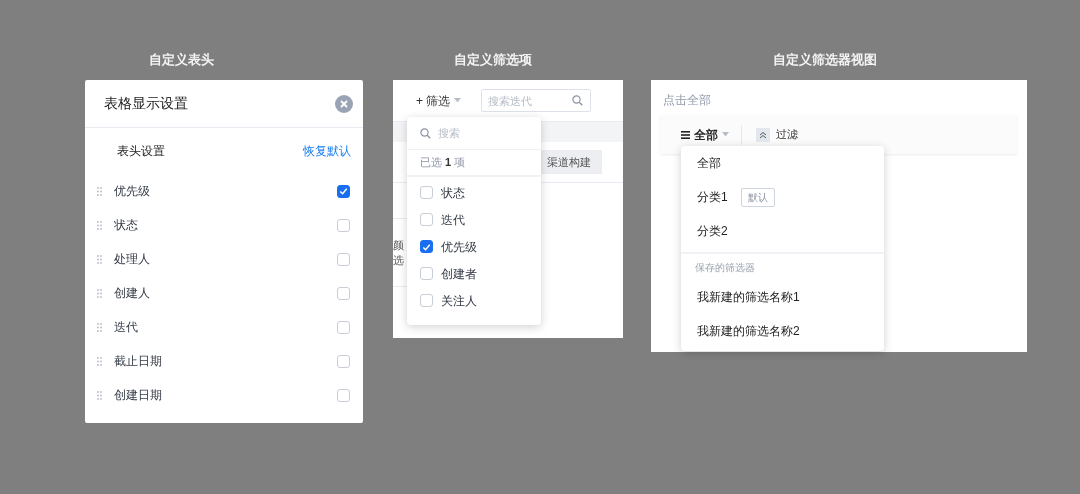  Describe the element at coordinates (146, 103) in the screenshot. I see `dialog-title: 表格显示设置` at that location.